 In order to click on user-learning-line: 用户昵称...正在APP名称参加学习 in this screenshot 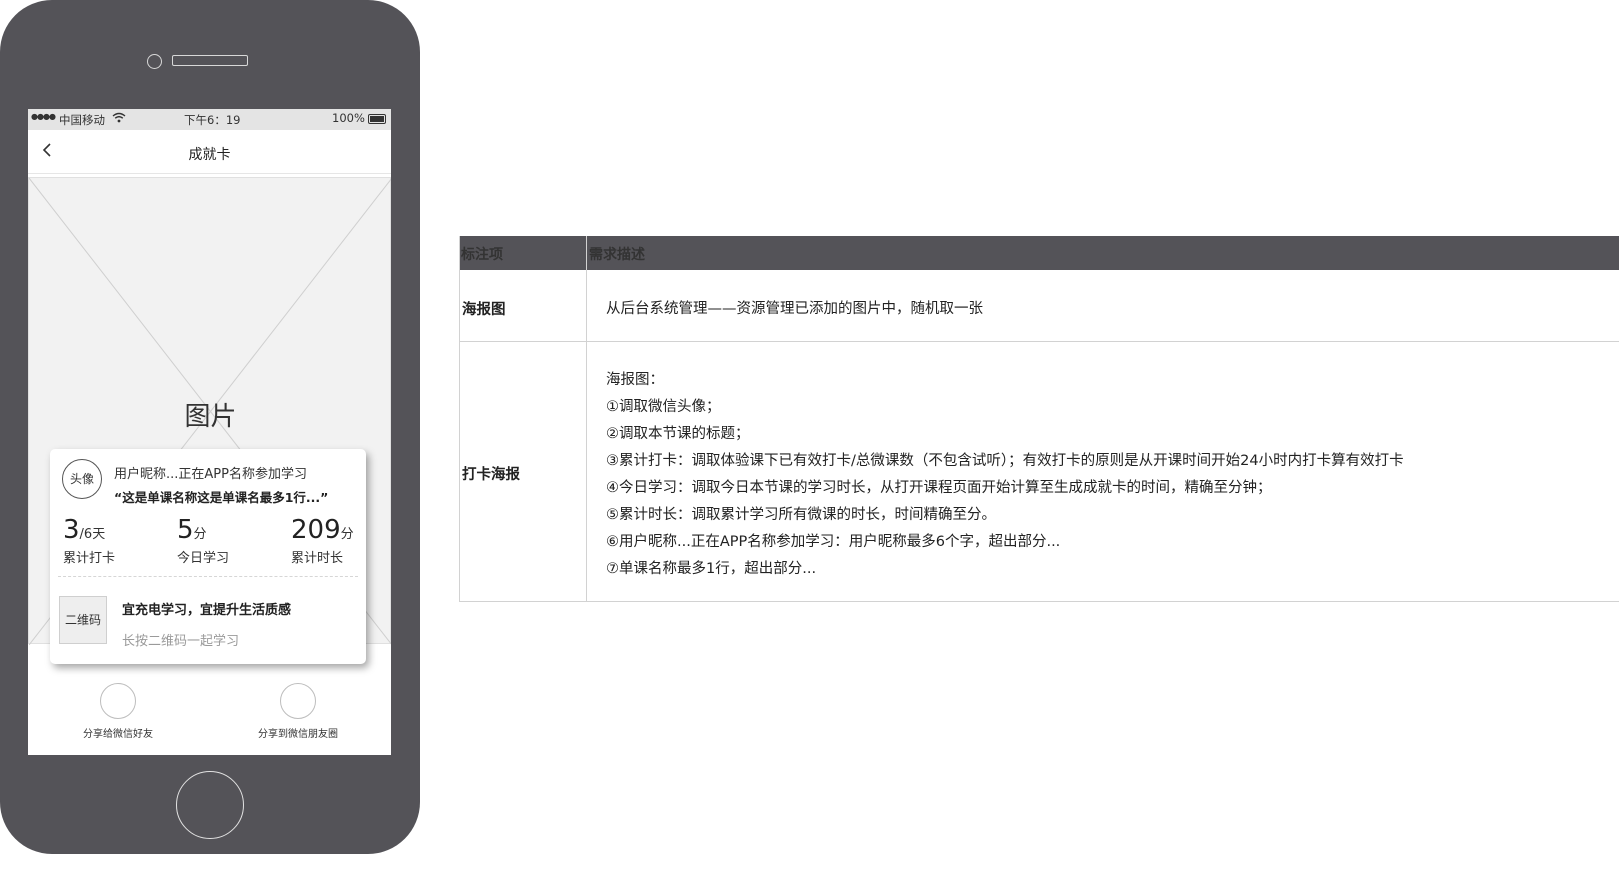, I will do `click(210, 474)`.